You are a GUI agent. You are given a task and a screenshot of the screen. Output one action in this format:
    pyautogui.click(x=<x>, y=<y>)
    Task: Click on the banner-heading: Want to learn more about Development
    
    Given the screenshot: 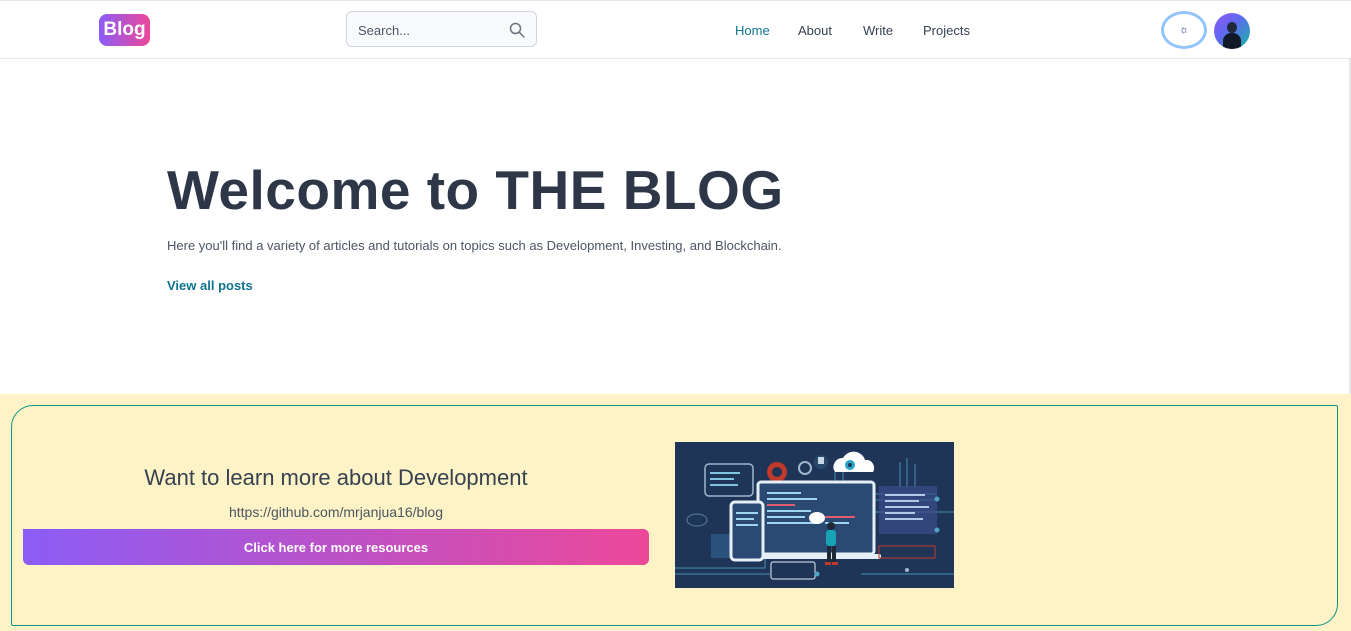 What is the action you would take?
    pyautogui.click(x=336, y=477)
    